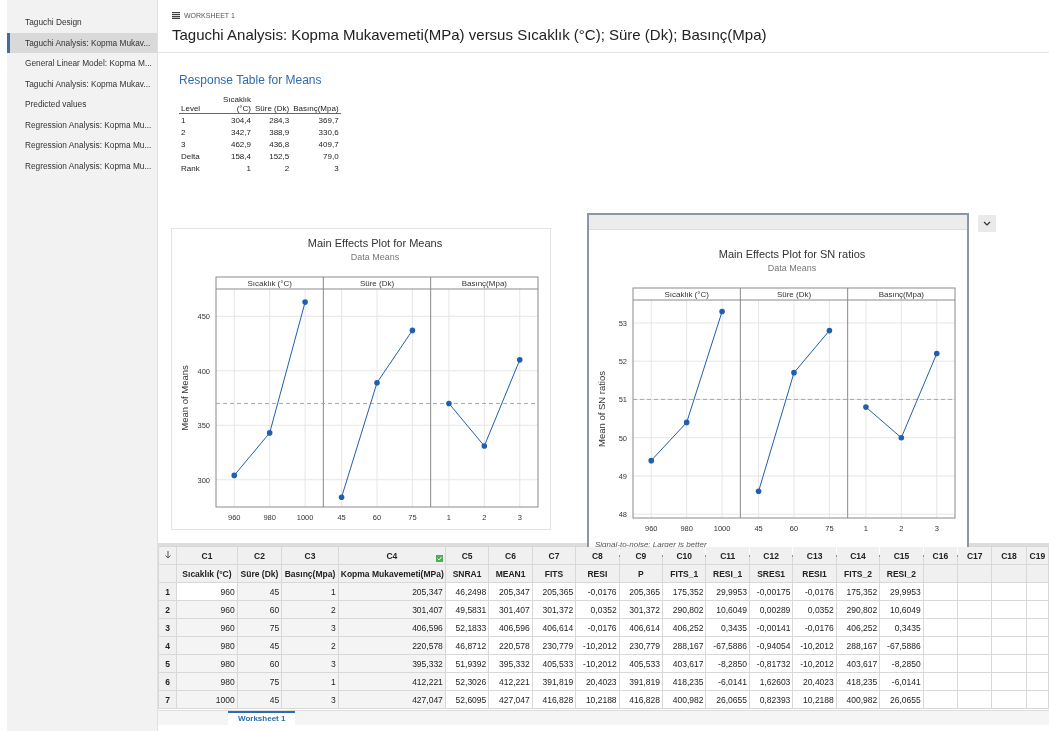 This screenshot has height=731, width=1049. I want to click on check-icon, so click(439, 558).